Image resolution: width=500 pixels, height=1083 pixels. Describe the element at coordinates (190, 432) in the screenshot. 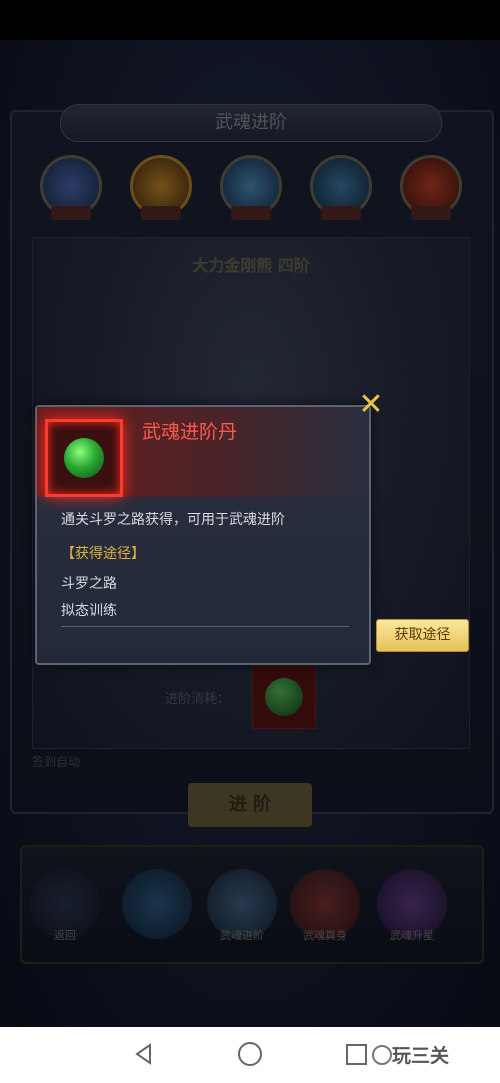

I see `item-name: 武魂进阶丹` at that location.